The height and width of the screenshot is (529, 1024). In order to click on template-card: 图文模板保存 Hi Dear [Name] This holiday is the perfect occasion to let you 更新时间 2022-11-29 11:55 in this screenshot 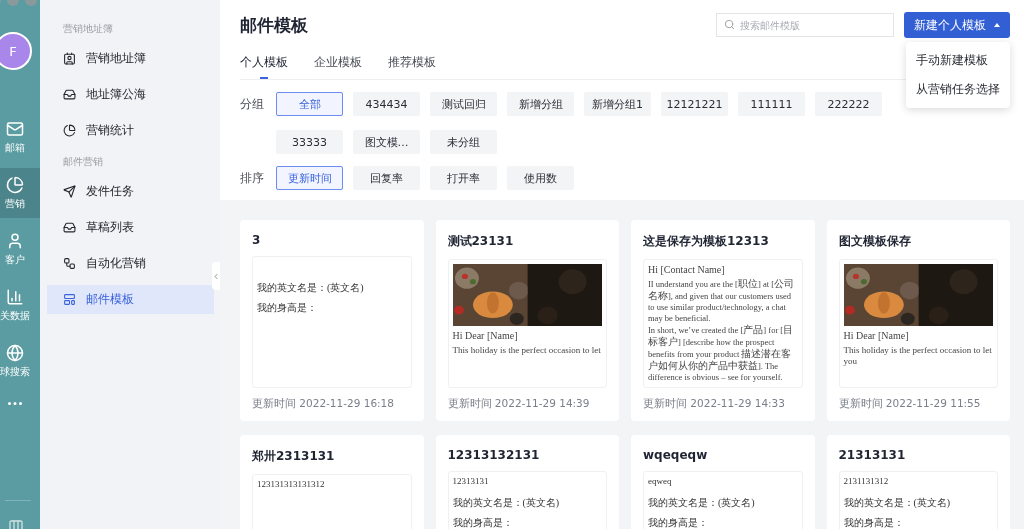, I will do `click(918, 320)`.